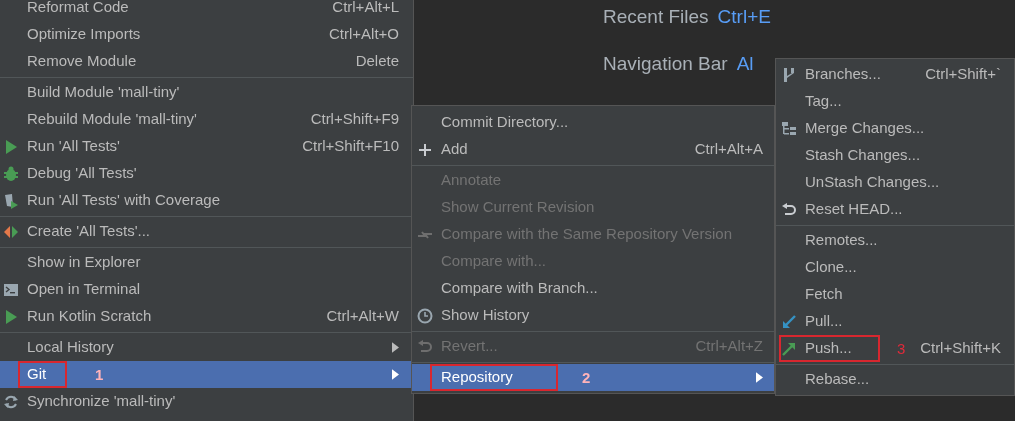 The width and height of the screenshot is (1015, 421). I want to click on menu-item-label: Fetch, so click(824, 294).